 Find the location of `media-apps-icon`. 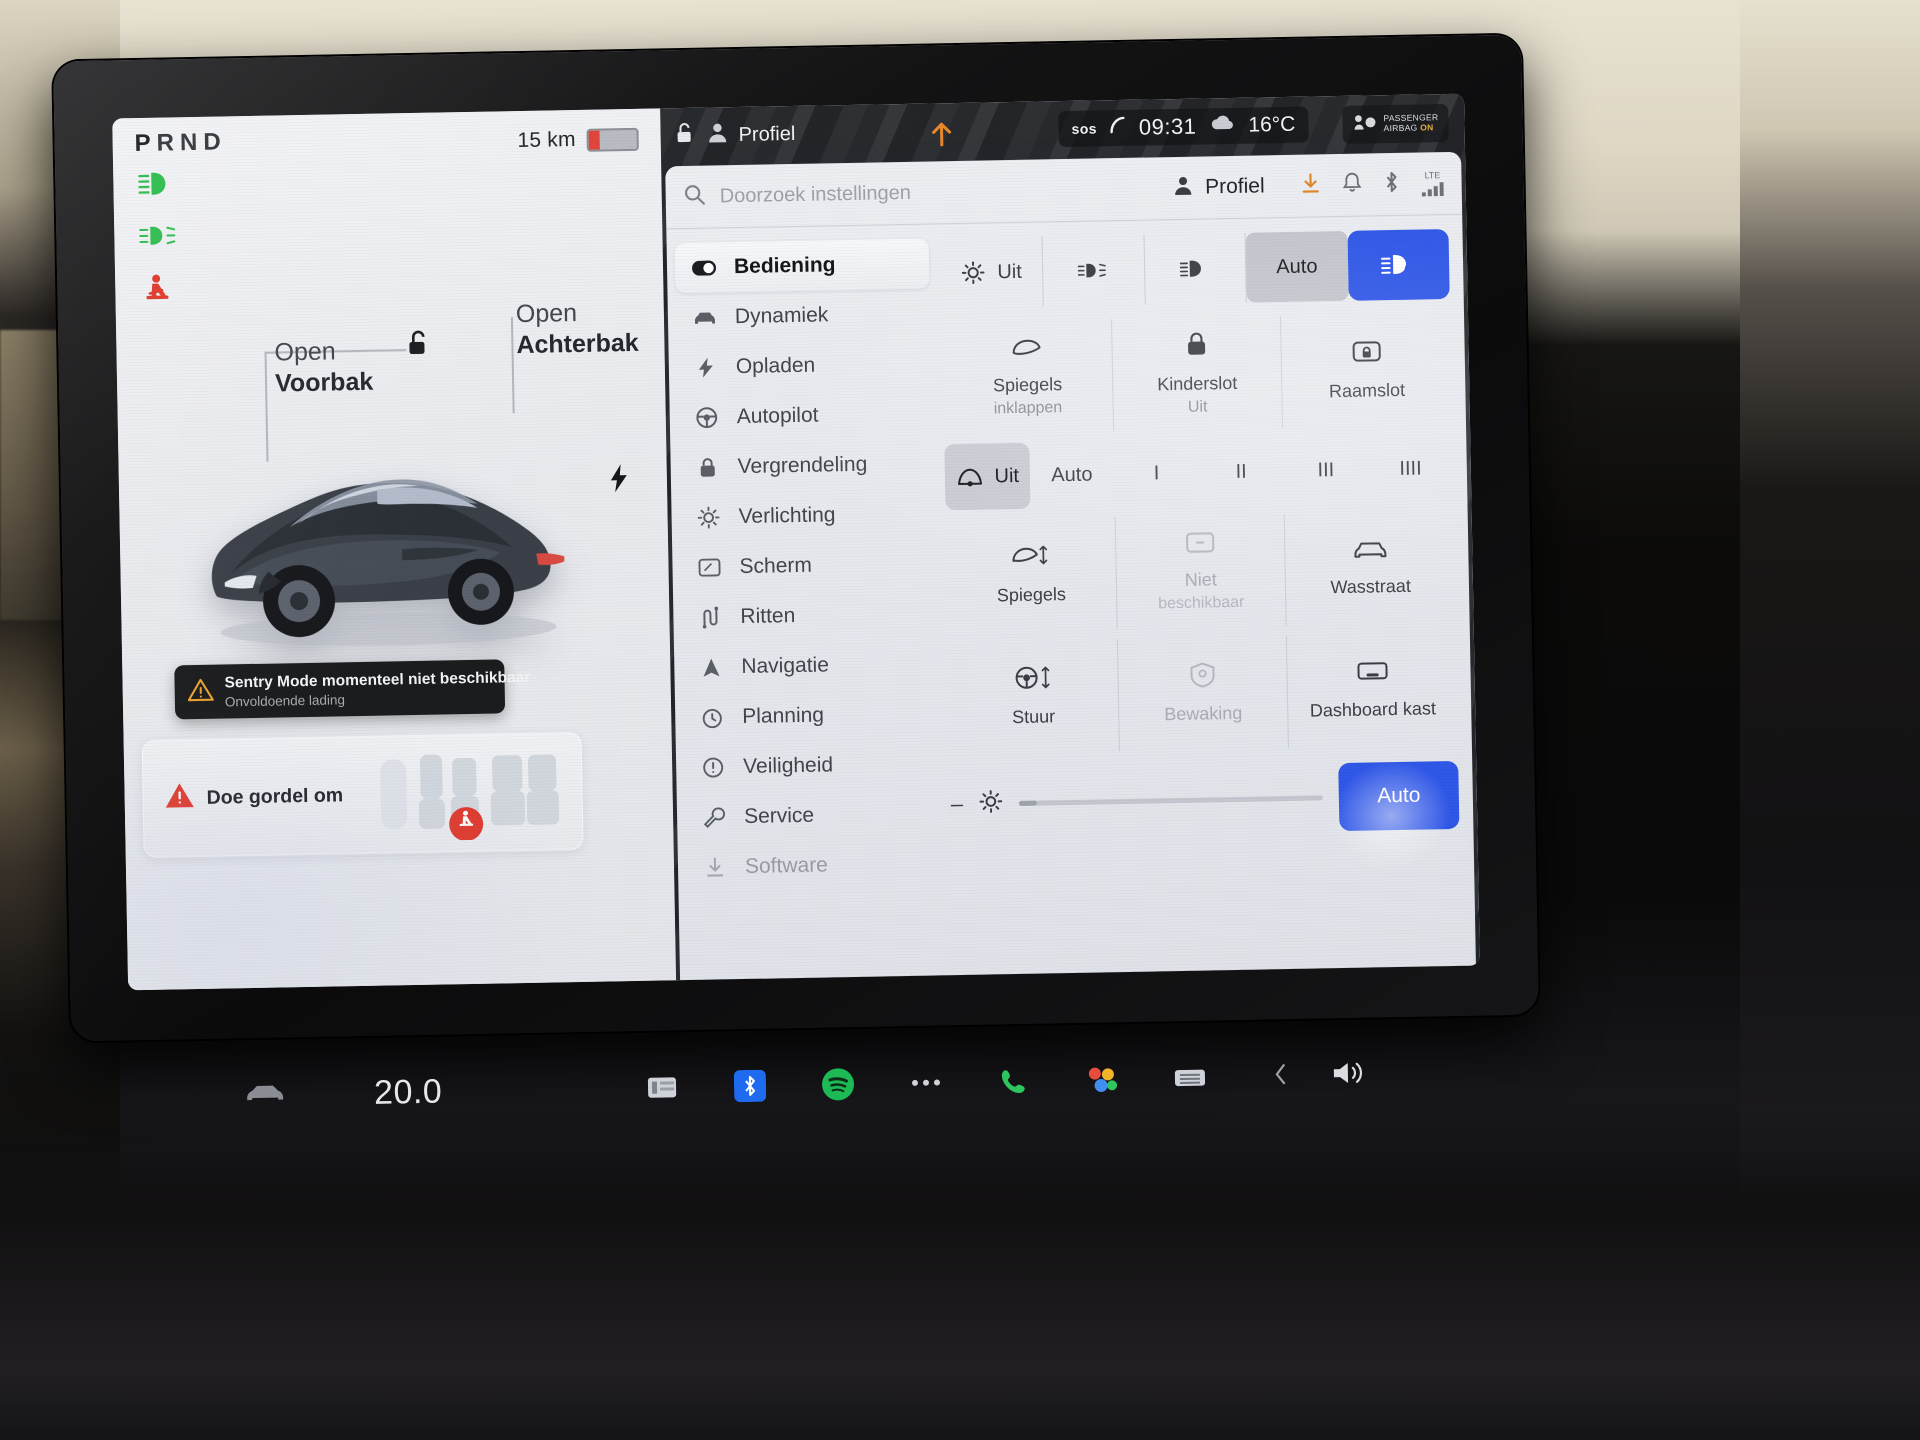

media-apps-icon is located at coordinates (1102, 1079).